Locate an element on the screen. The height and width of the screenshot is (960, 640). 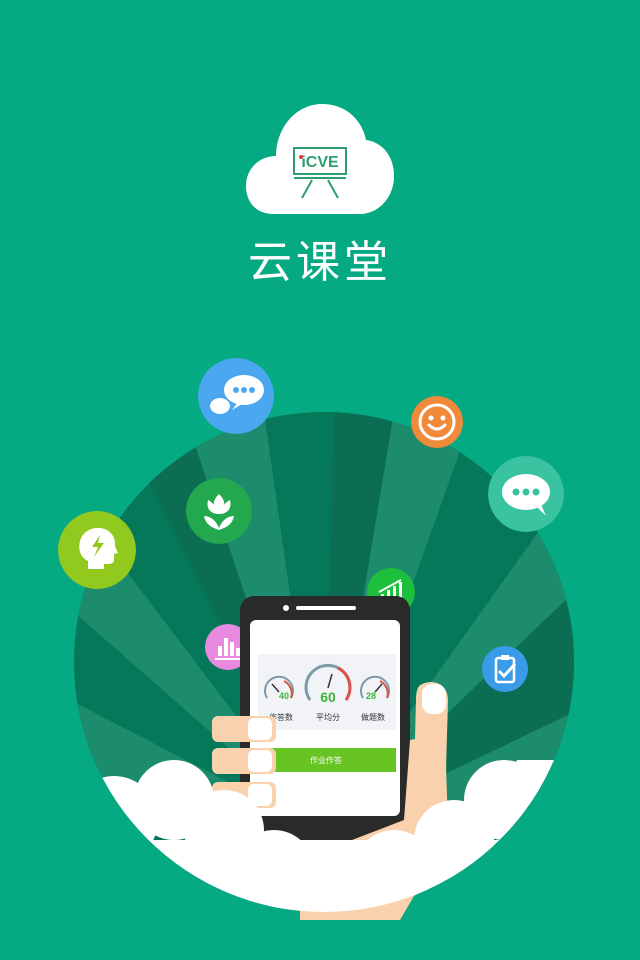
flower-icon is located at coordinates (219, 511).